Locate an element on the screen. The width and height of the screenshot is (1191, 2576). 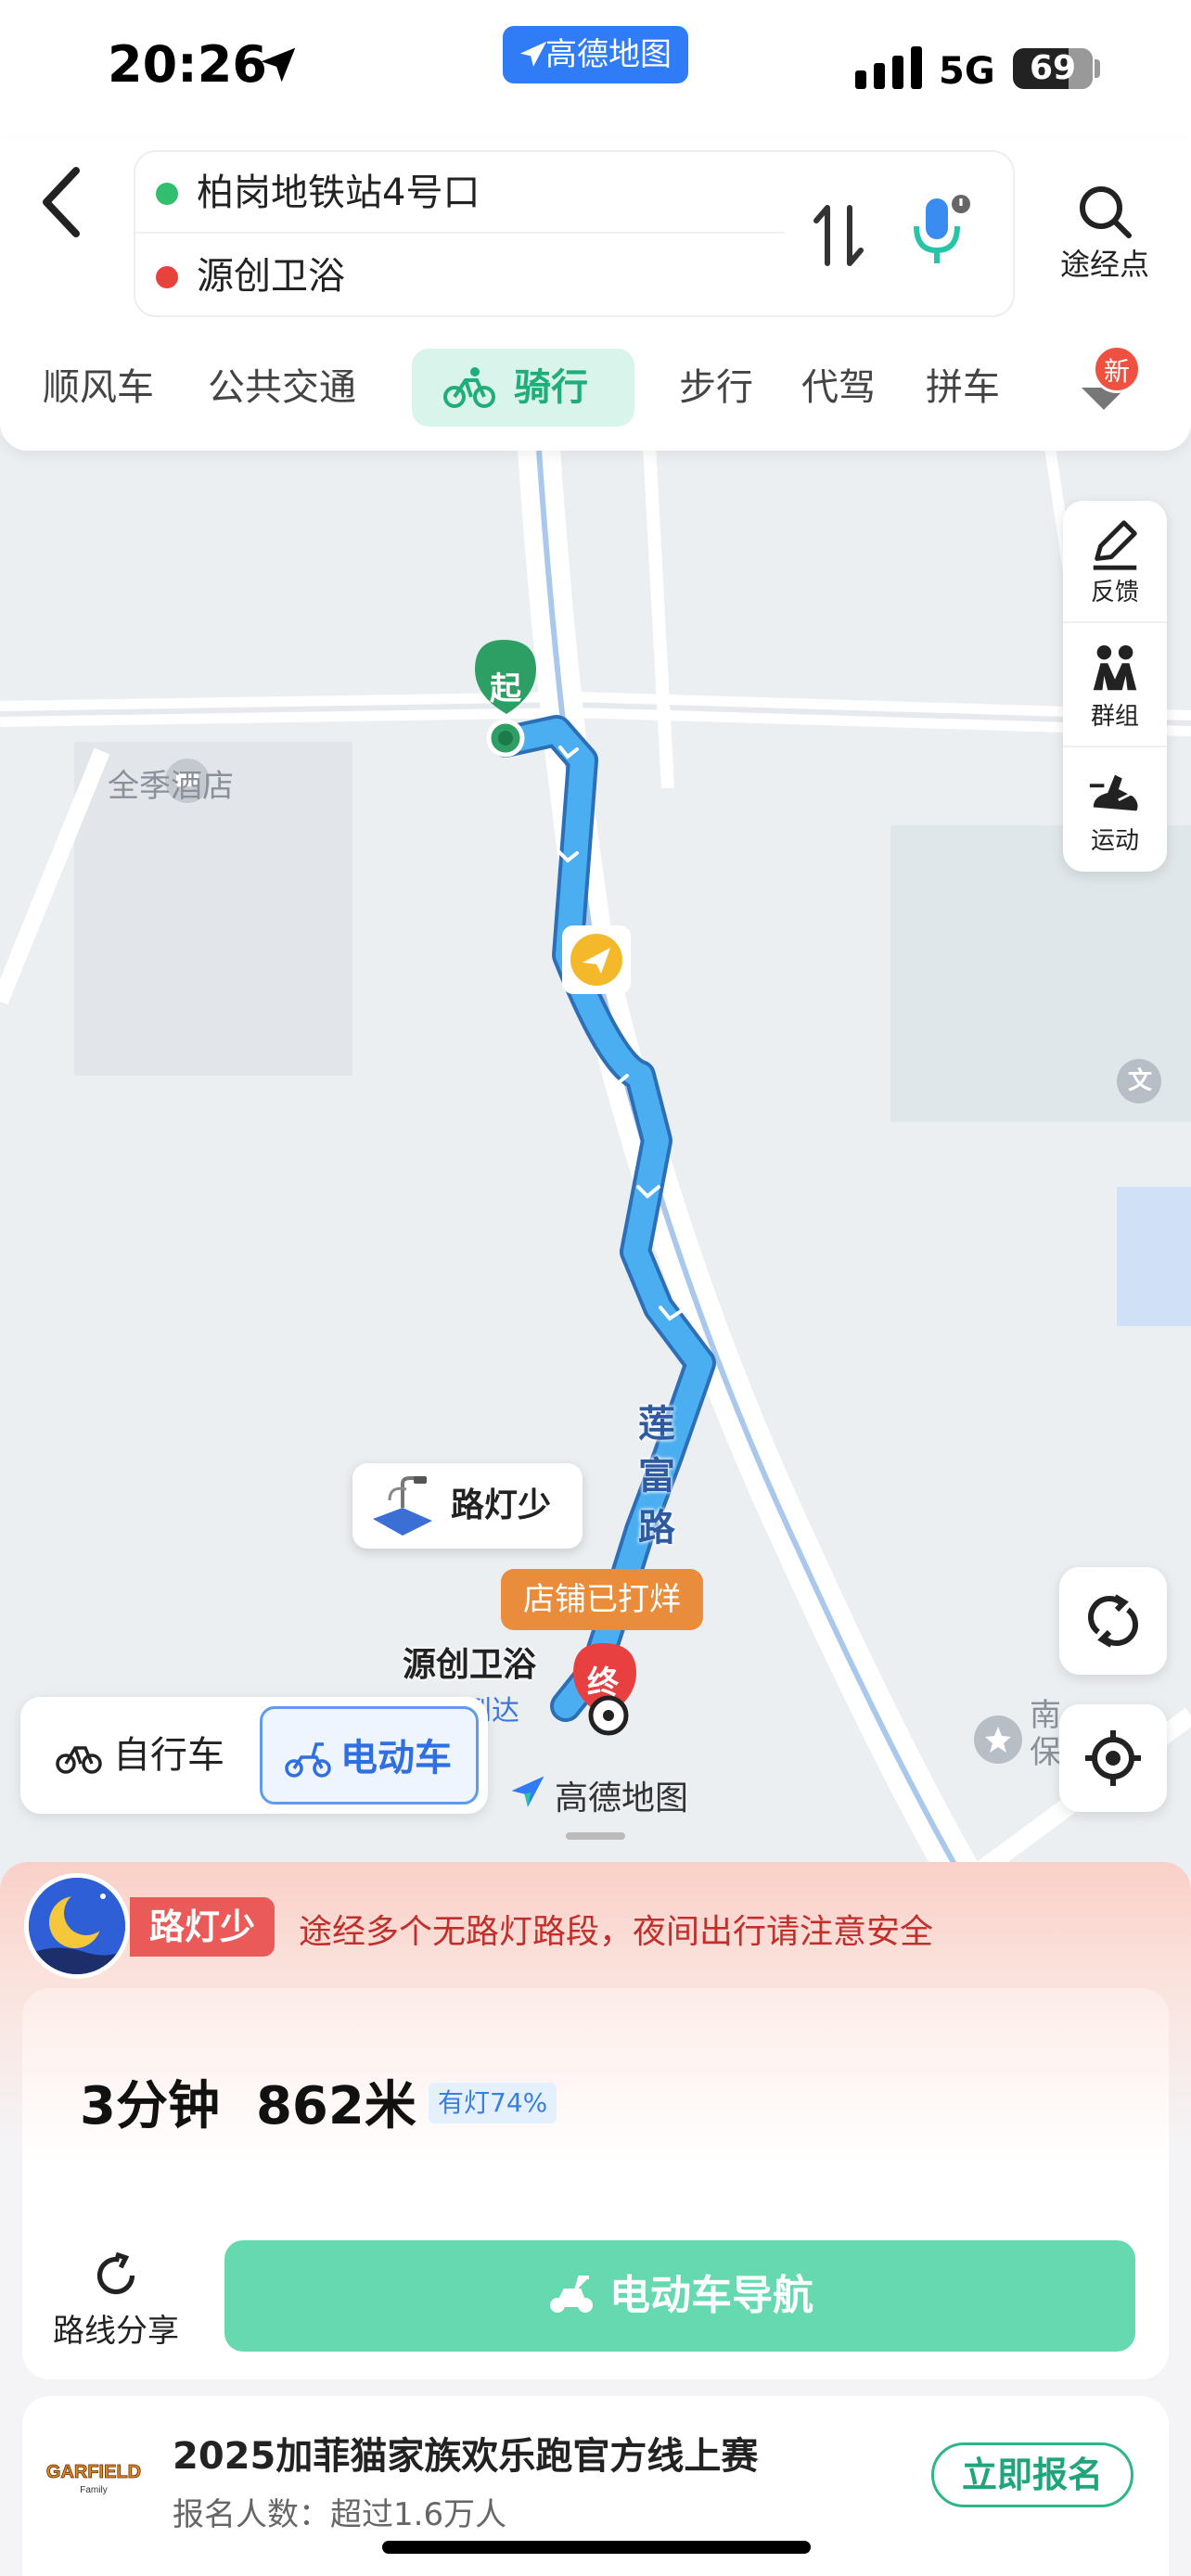
app-indicator: 高德地图 is located at coordinates (595, 55).